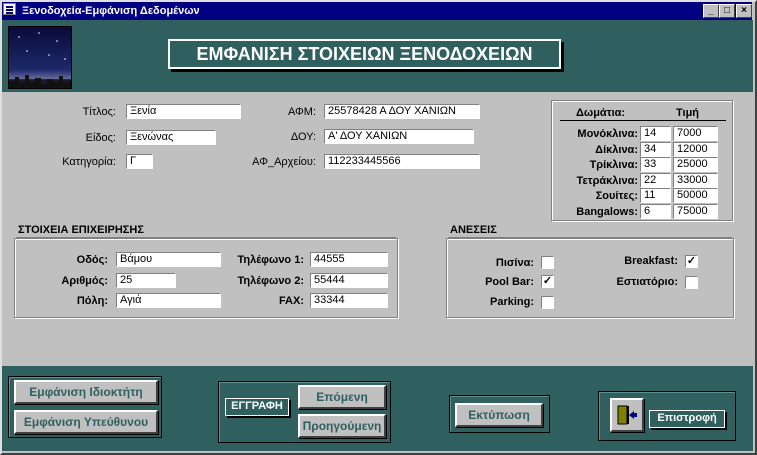  Describe the element at coordinates (111, 11) in the screenshot. I see `window-title: Ξενοδοχεία-Εμφάνιση Δεδομένων` at that location.